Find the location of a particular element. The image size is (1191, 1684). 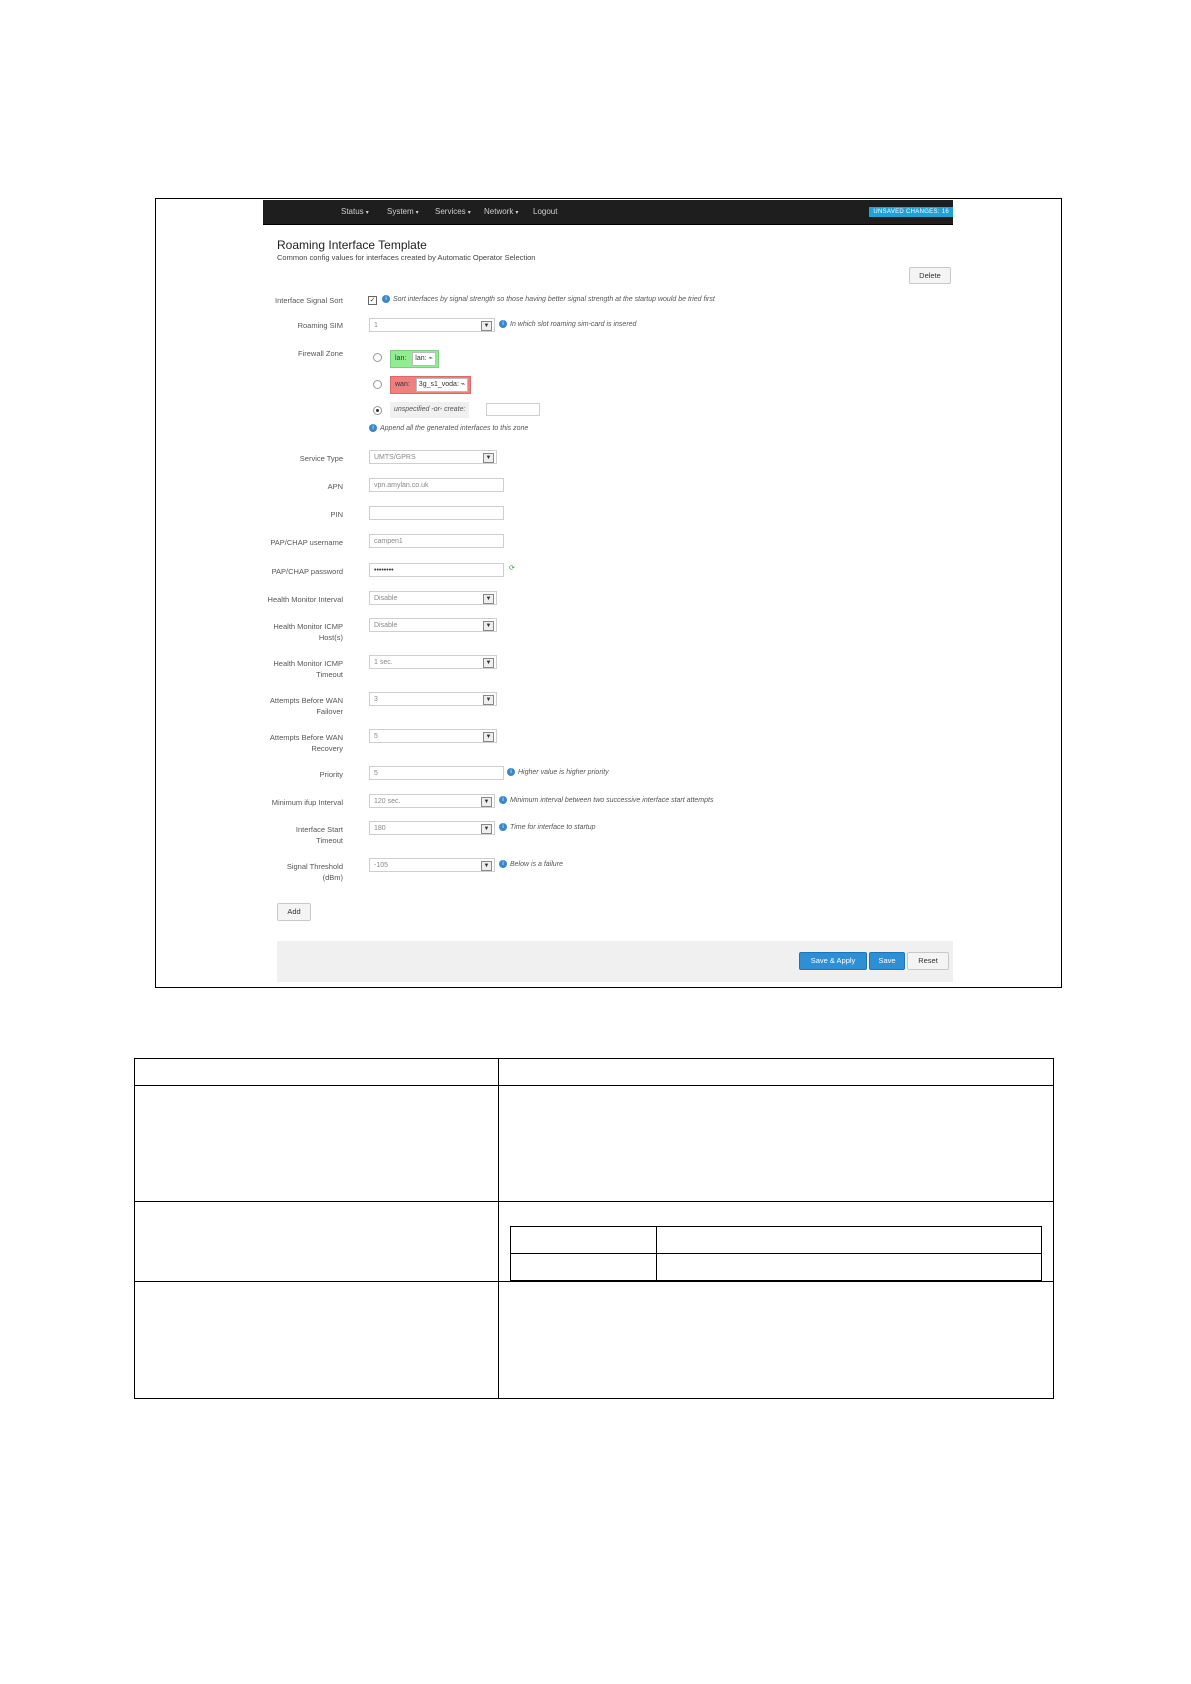

table-header-row is located at coordinates (594, 1072).